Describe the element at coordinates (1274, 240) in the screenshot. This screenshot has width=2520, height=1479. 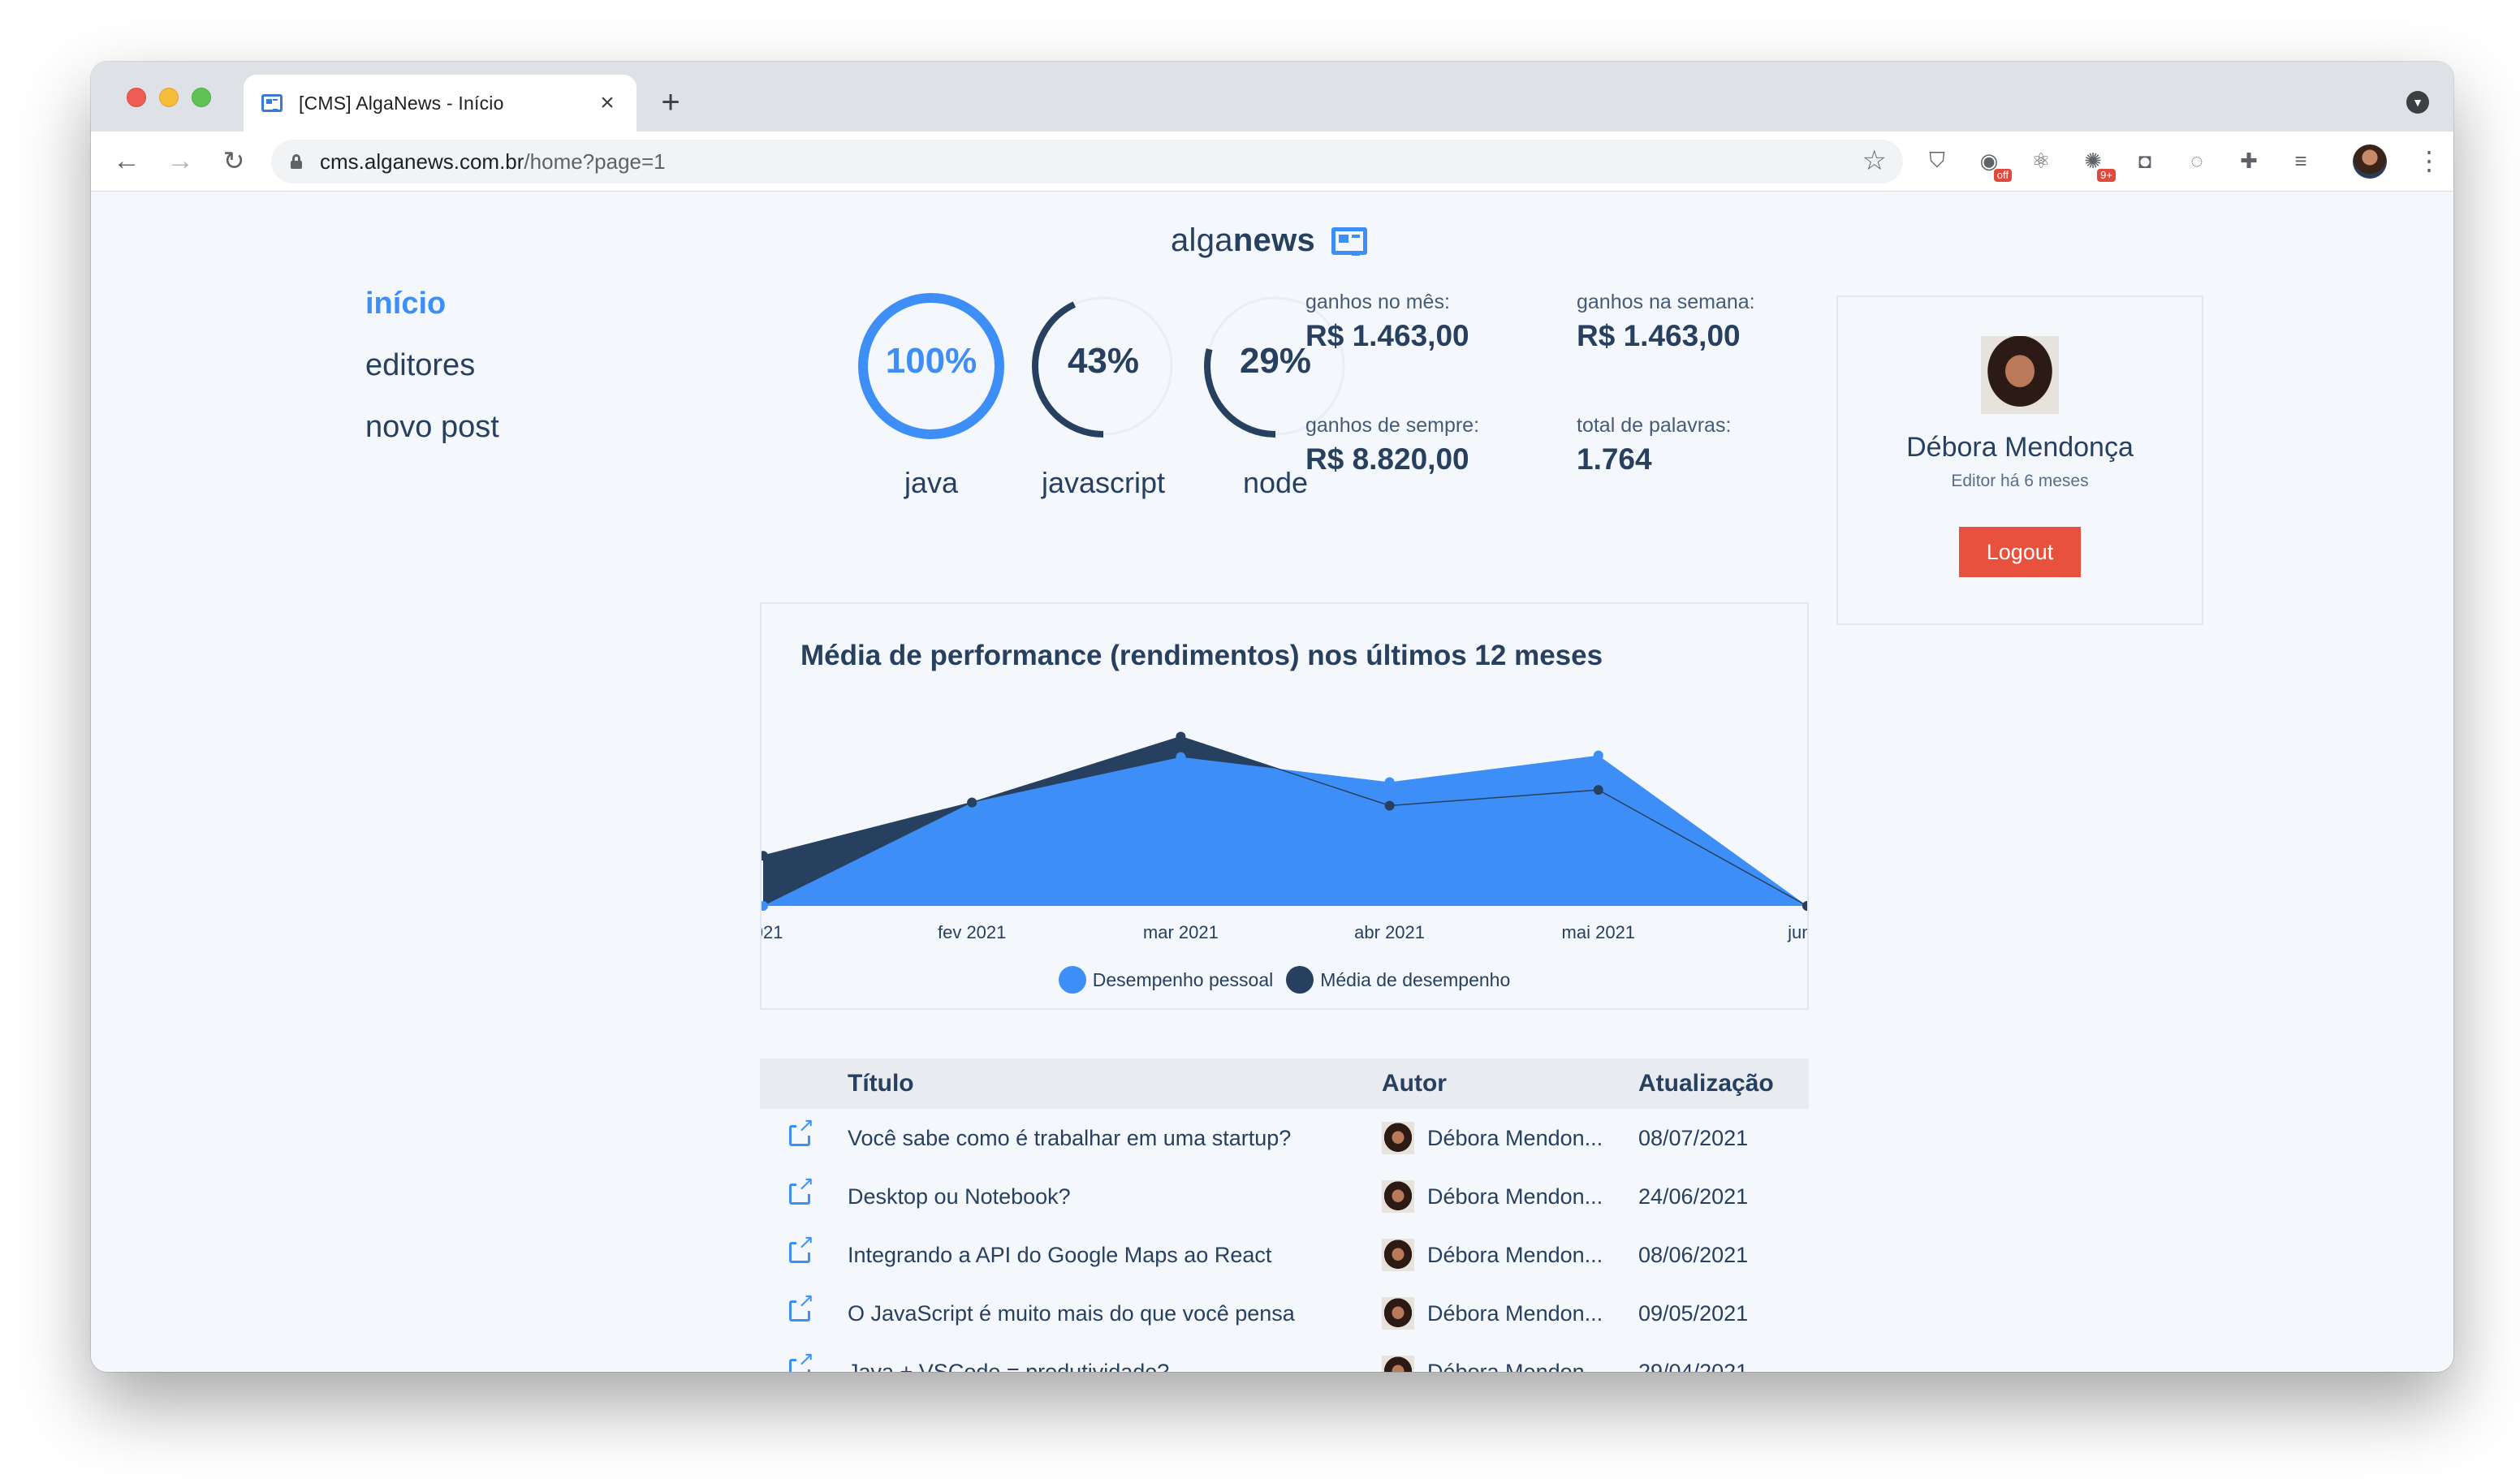
I see `logo-bold-text: news` at that location.